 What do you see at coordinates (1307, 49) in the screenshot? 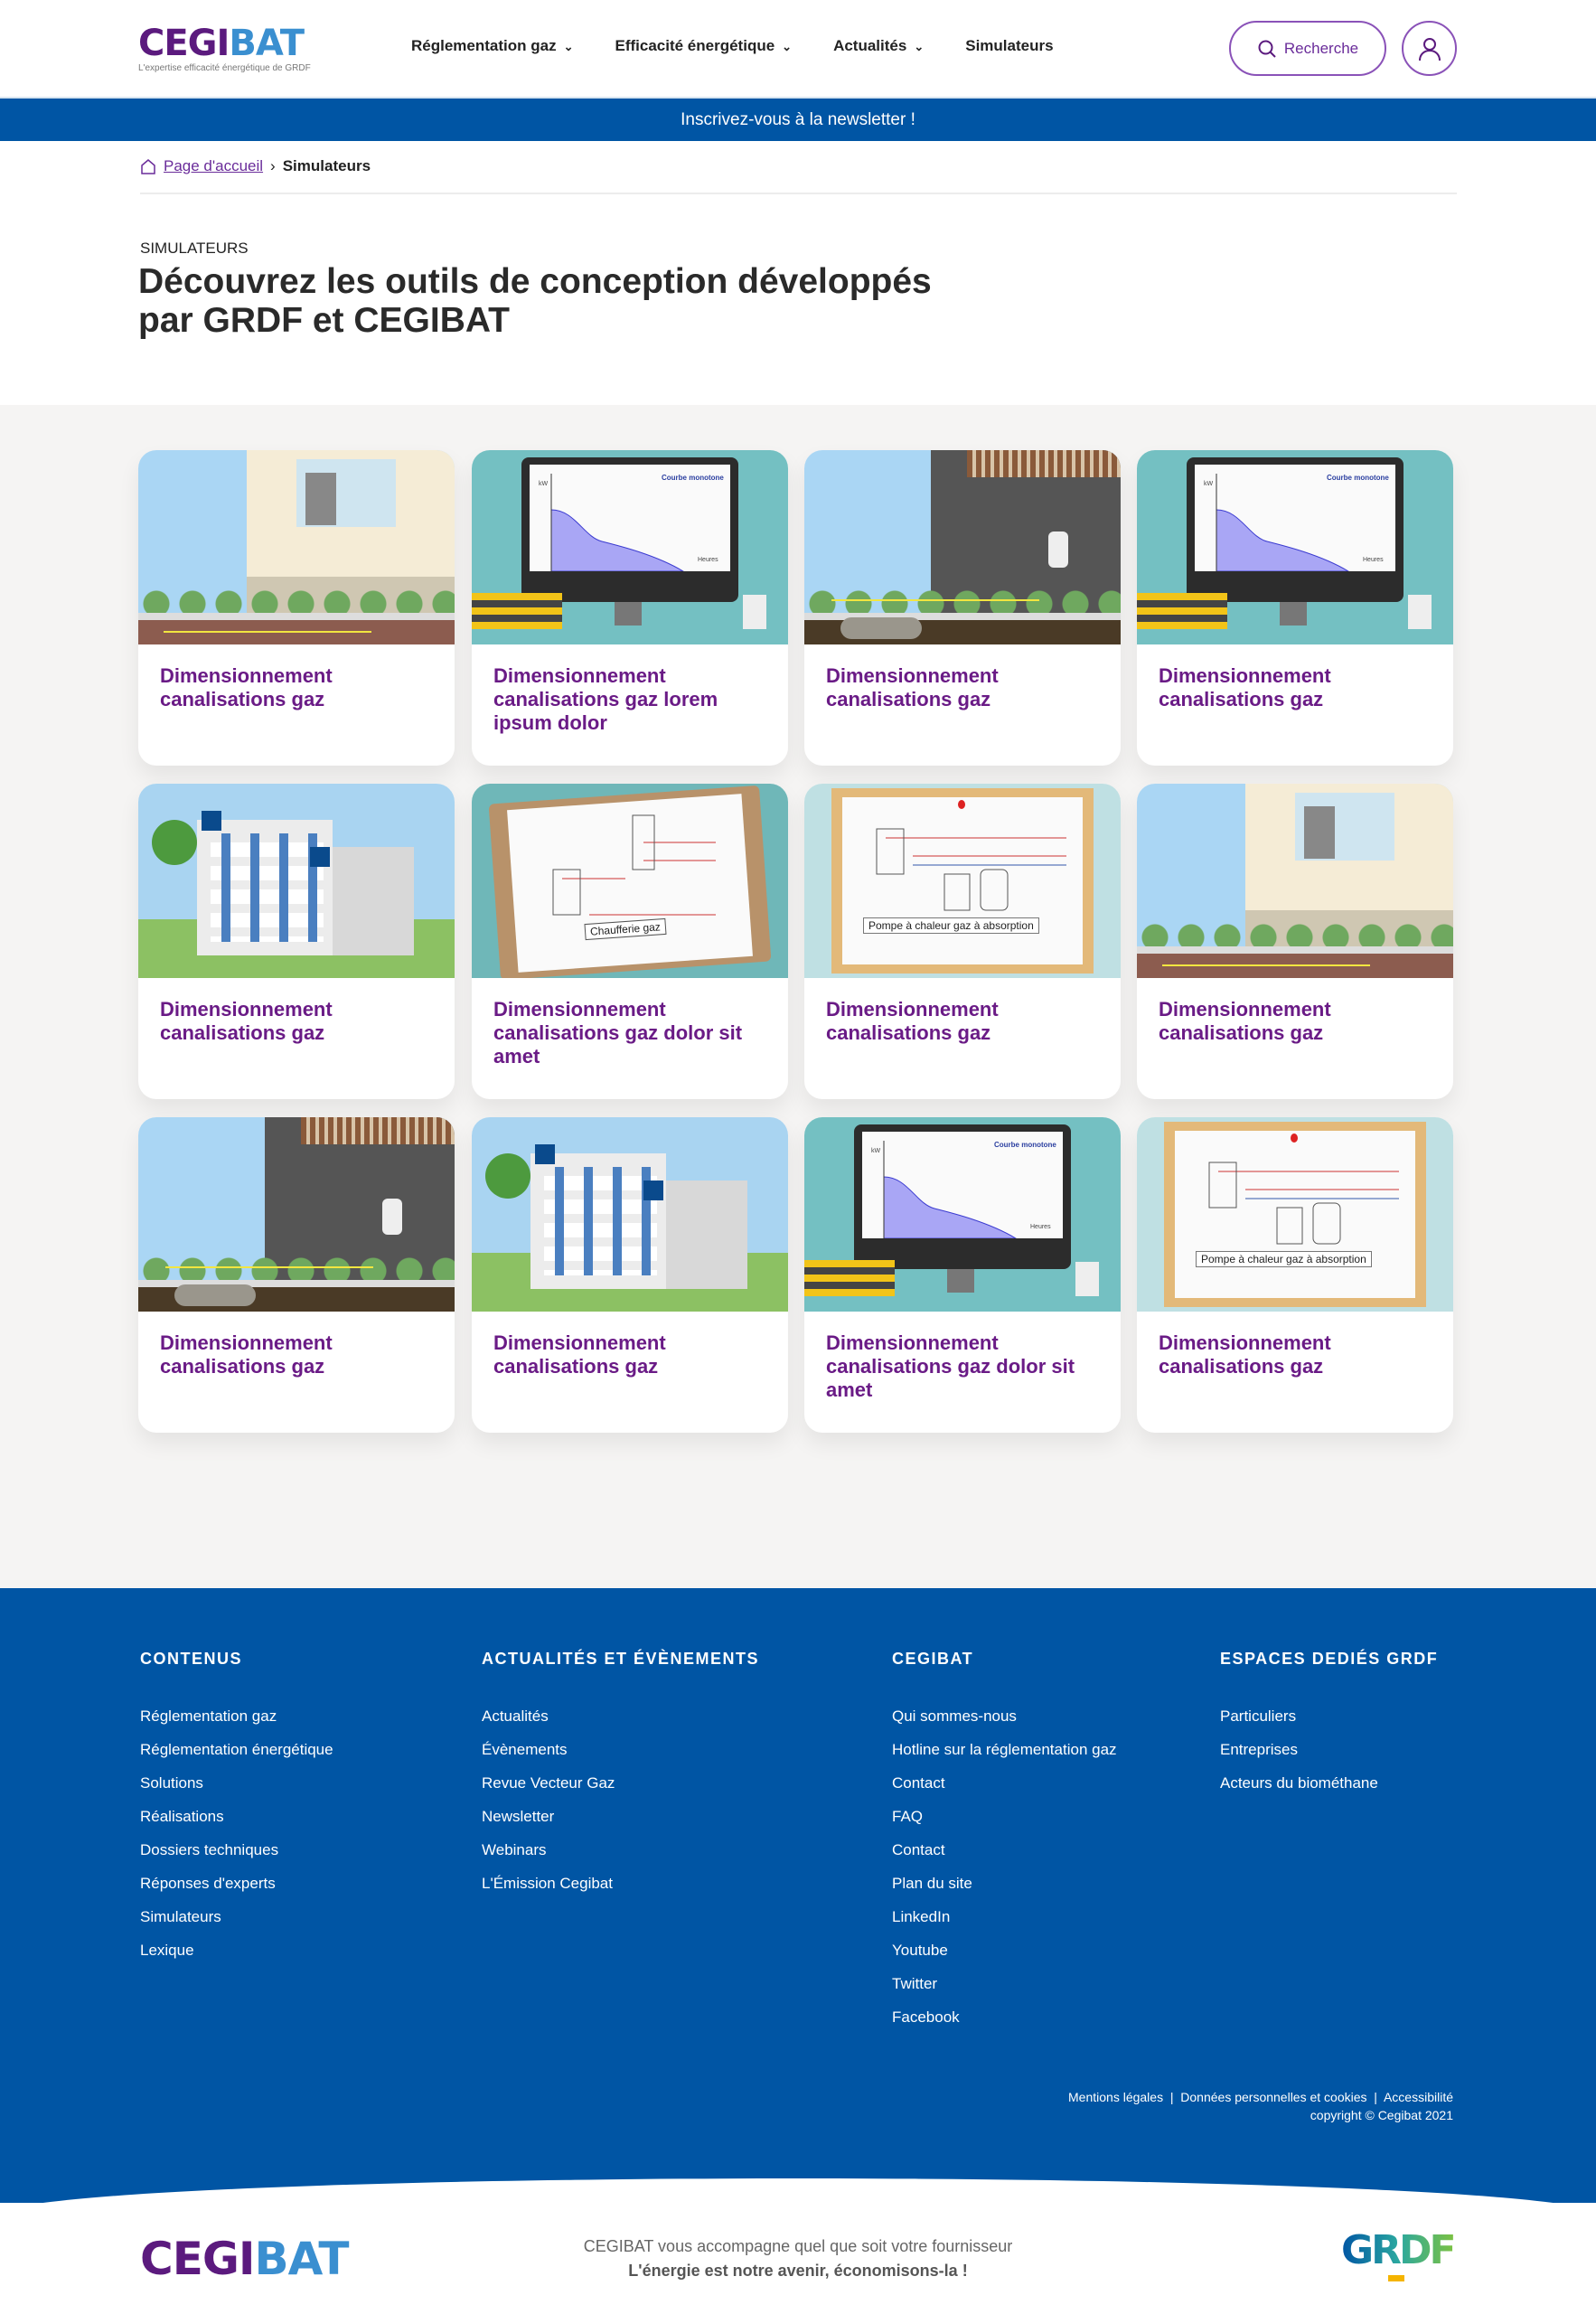
I see `search-button: Recherche` at bounding box center [1307, 49].